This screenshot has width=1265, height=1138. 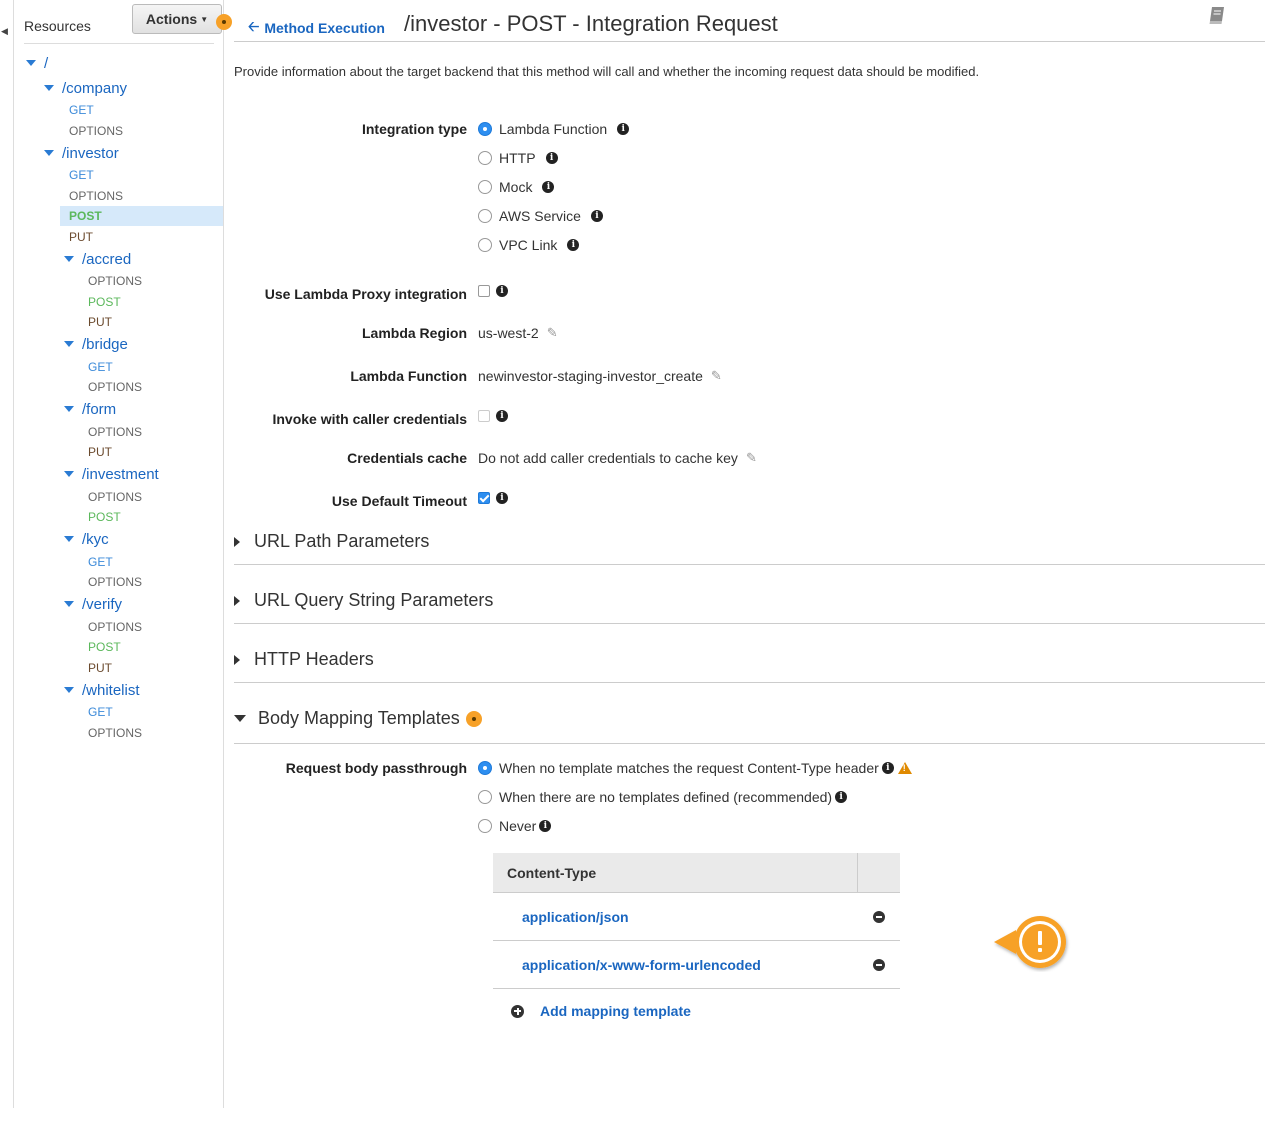 I want to click on radio-label: VPC Link, so click(x=528, y=245).